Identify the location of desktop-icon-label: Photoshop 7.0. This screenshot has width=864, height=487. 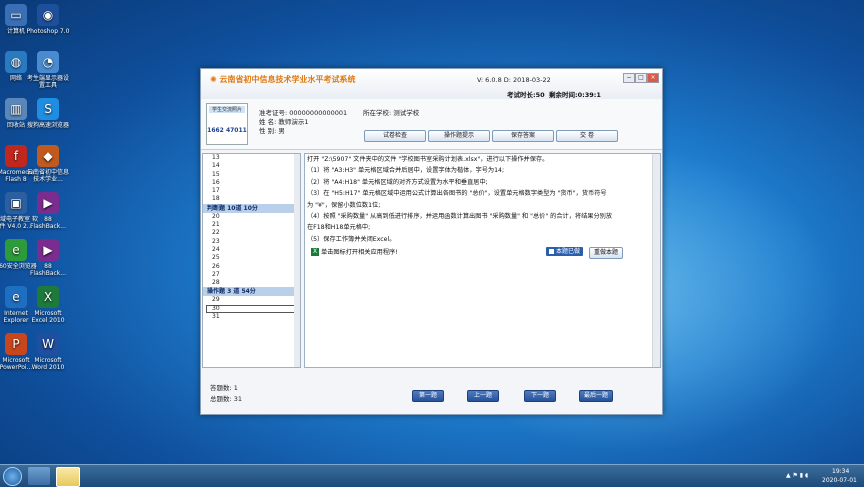
(48, 31).